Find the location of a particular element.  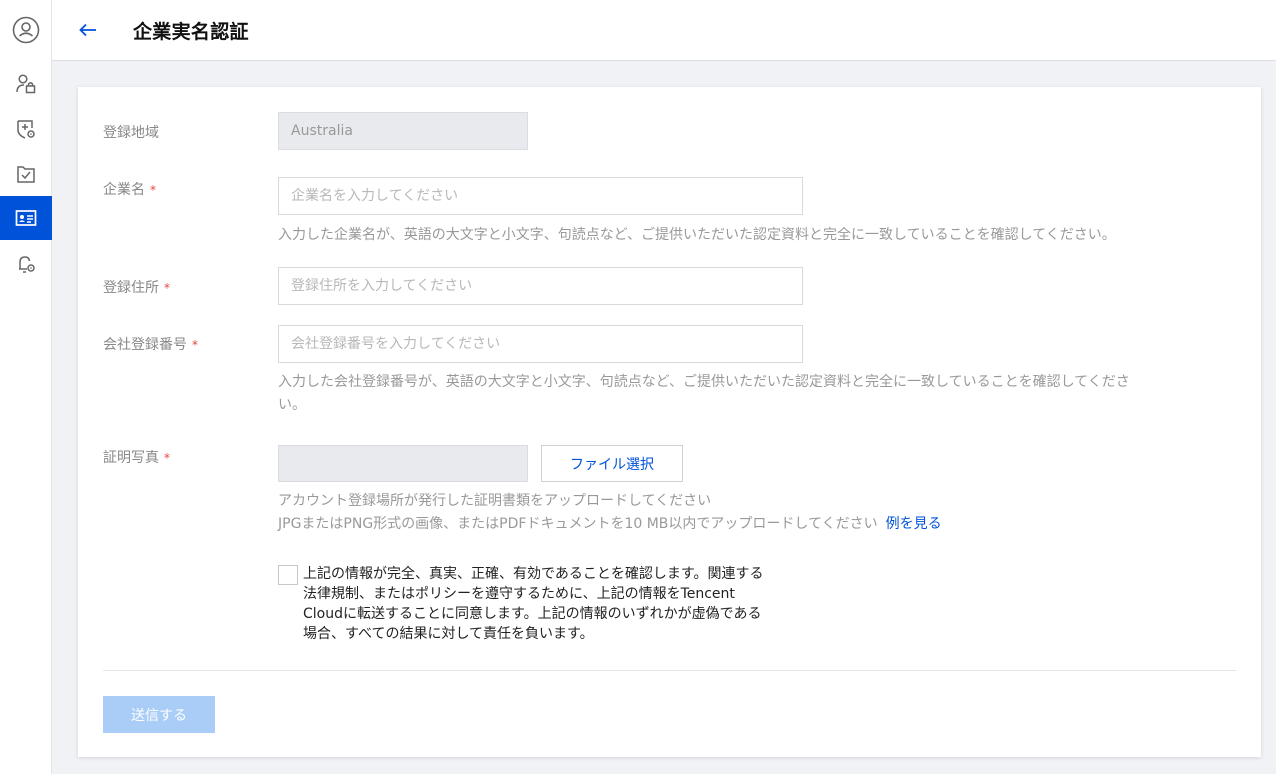

registration-number-input is located at coordinates (540, 344).